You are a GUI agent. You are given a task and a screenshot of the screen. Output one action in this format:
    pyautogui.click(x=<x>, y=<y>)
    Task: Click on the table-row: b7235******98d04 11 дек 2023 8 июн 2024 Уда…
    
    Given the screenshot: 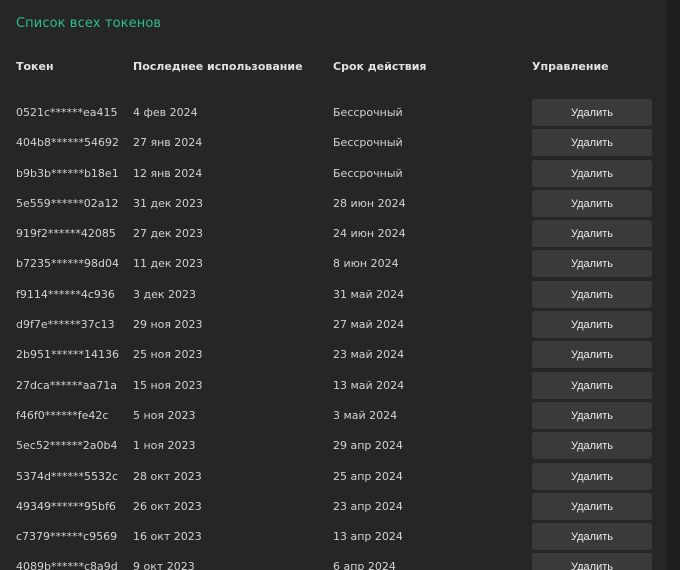 What is the action you would take?
    pyautogui.click(x=333, y=264)
    